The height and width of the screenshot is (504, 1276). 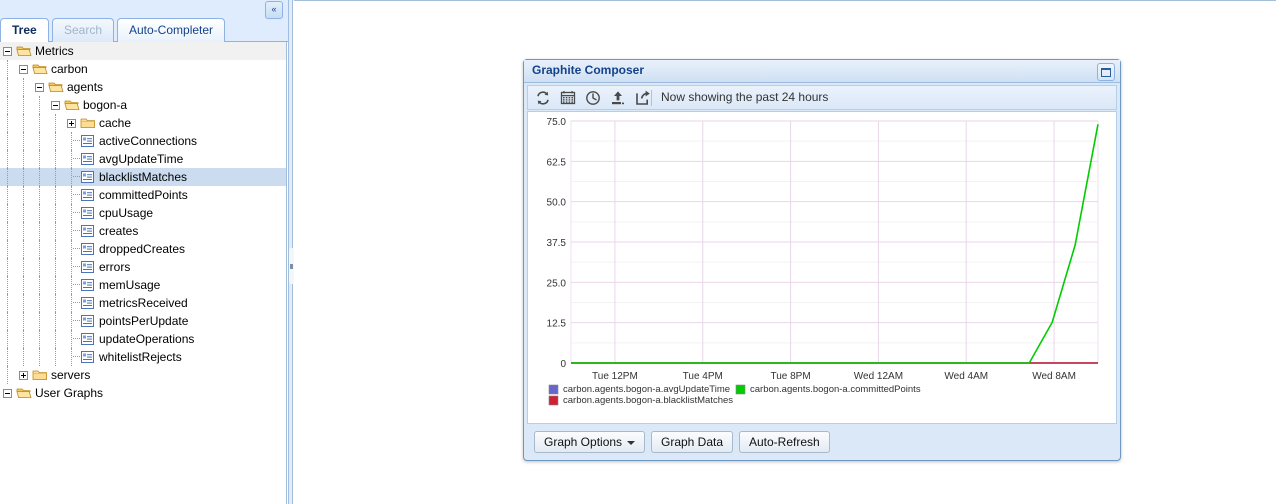 I want to click on tree-item-memusage: memUsage, so click(x=143, y=285).